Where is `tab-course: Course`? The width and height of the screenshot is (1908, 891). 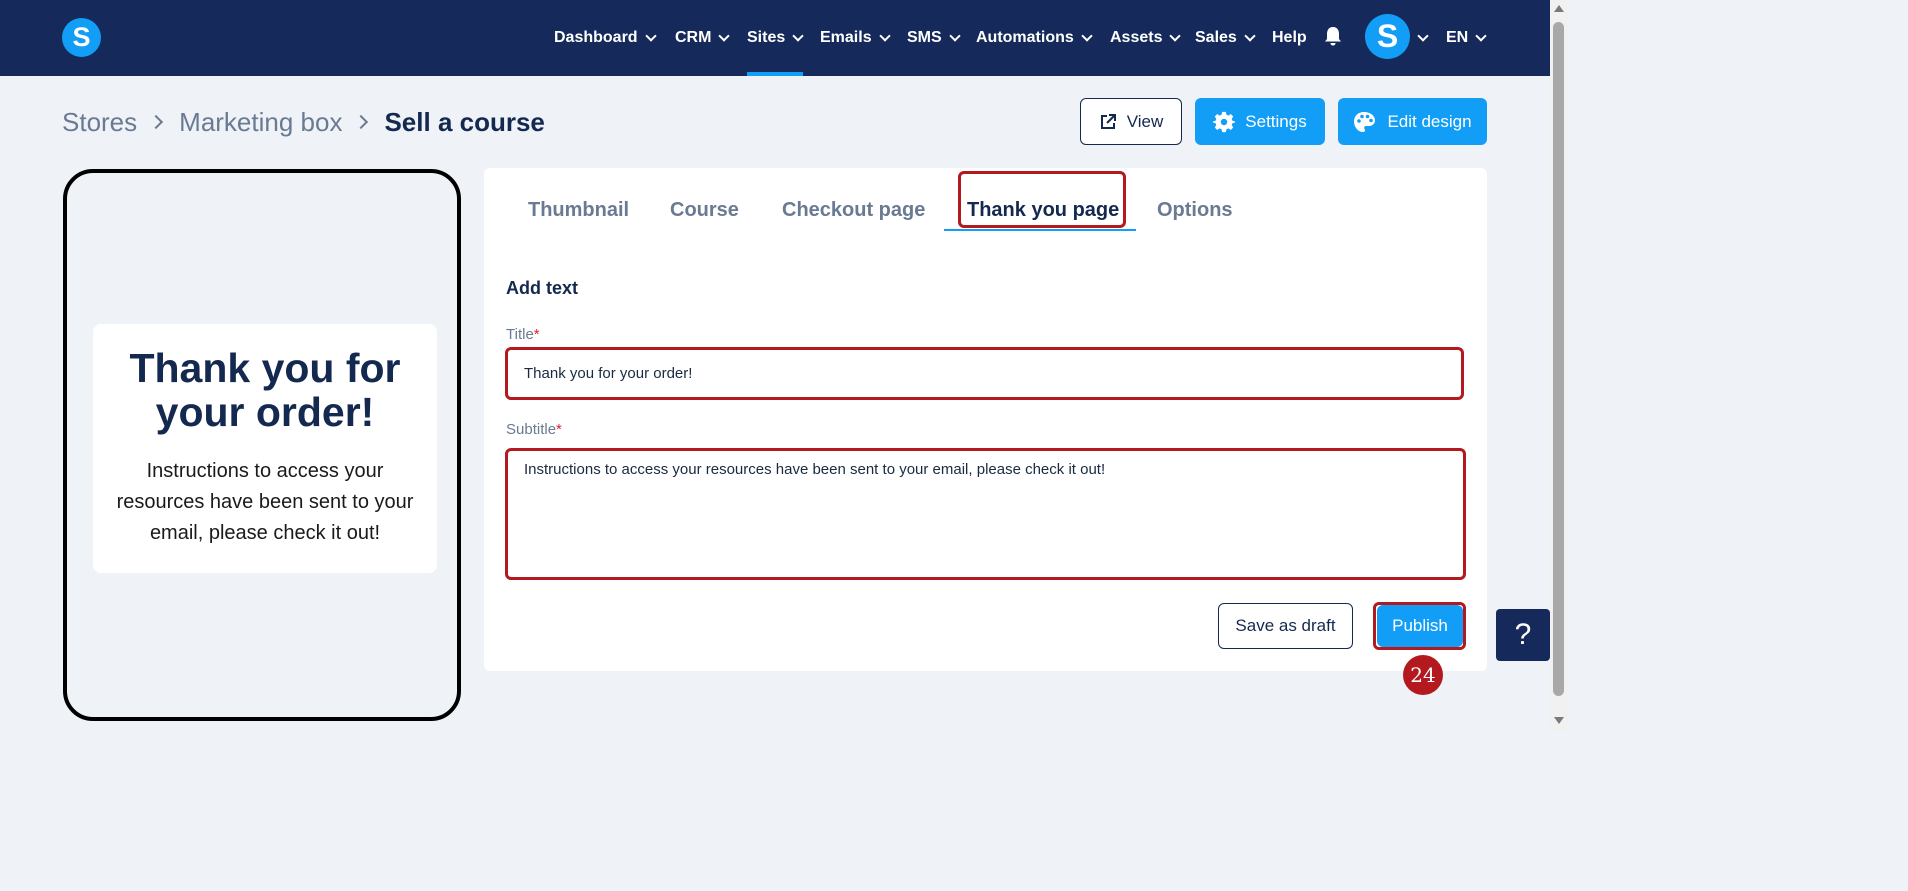 tab-course: Course is located at coordinates (704, 210).